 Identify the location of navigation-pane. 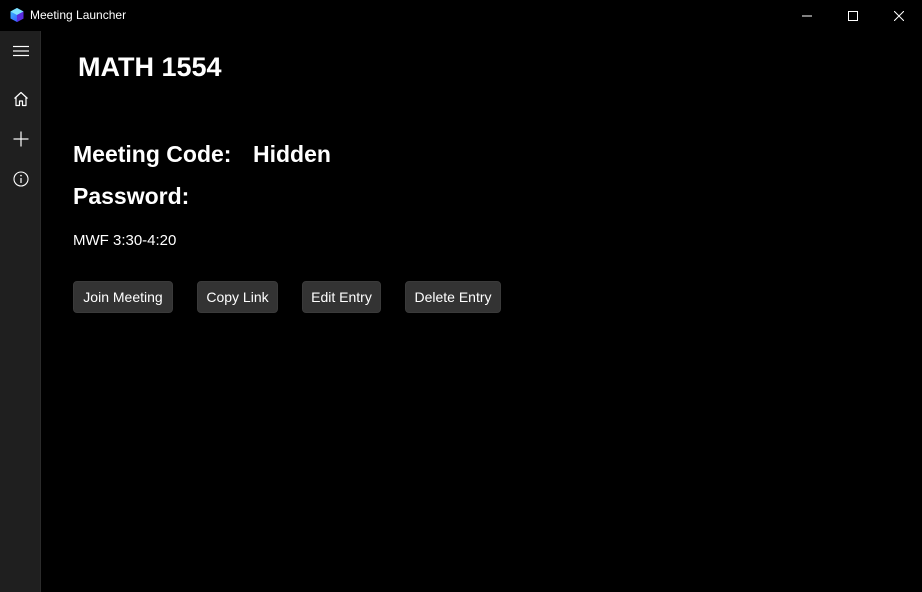
(20, 311).